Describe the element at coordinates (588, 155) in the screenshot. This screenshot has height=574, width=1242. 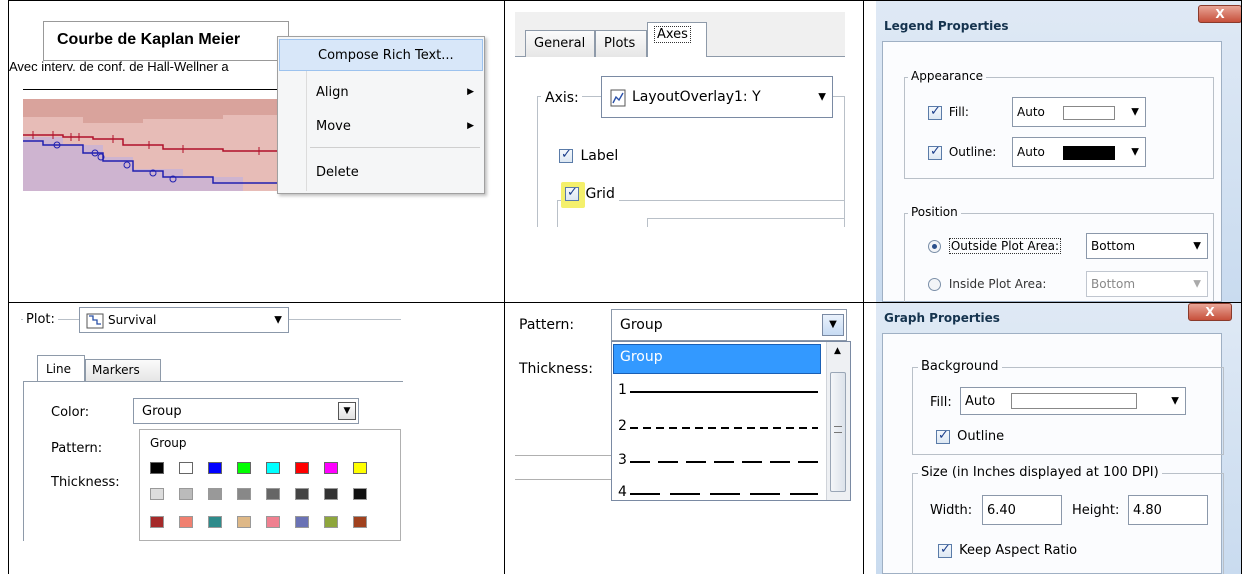
I see `label-checkbox-row: Label` at that location.